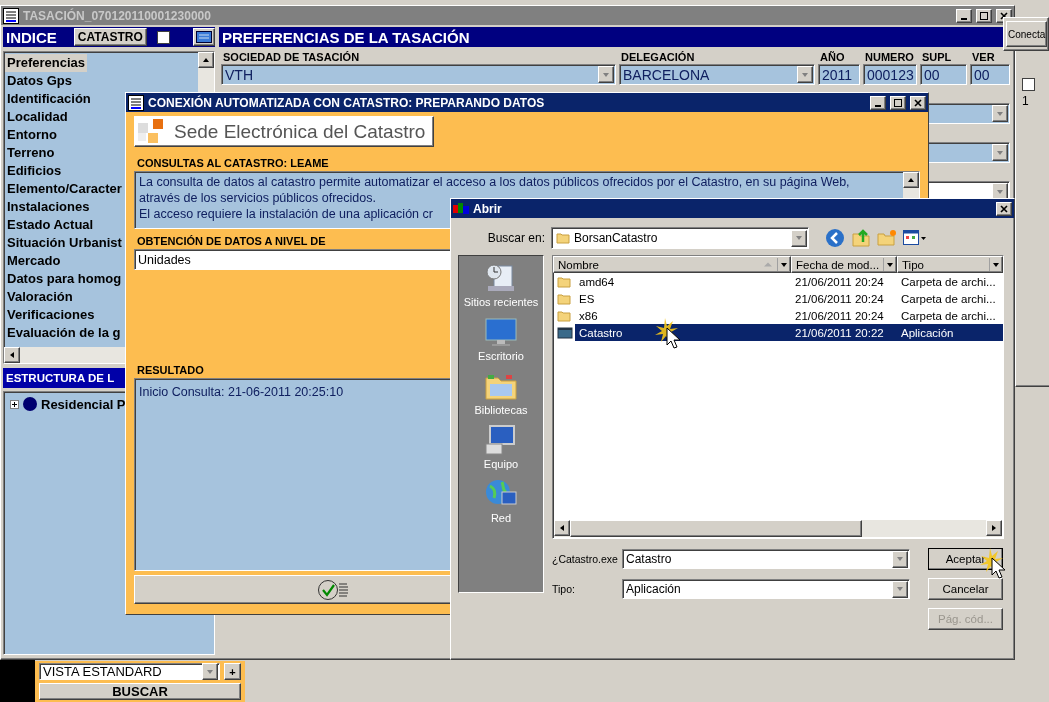  What do you see at coordinates (346, 102) in the screenshot?
I see `dialog-title: CONEXIÓN AUTOMATIZADA CON CATASTRO: PREPARANDO DATOS` at bounding box center [346, 102].